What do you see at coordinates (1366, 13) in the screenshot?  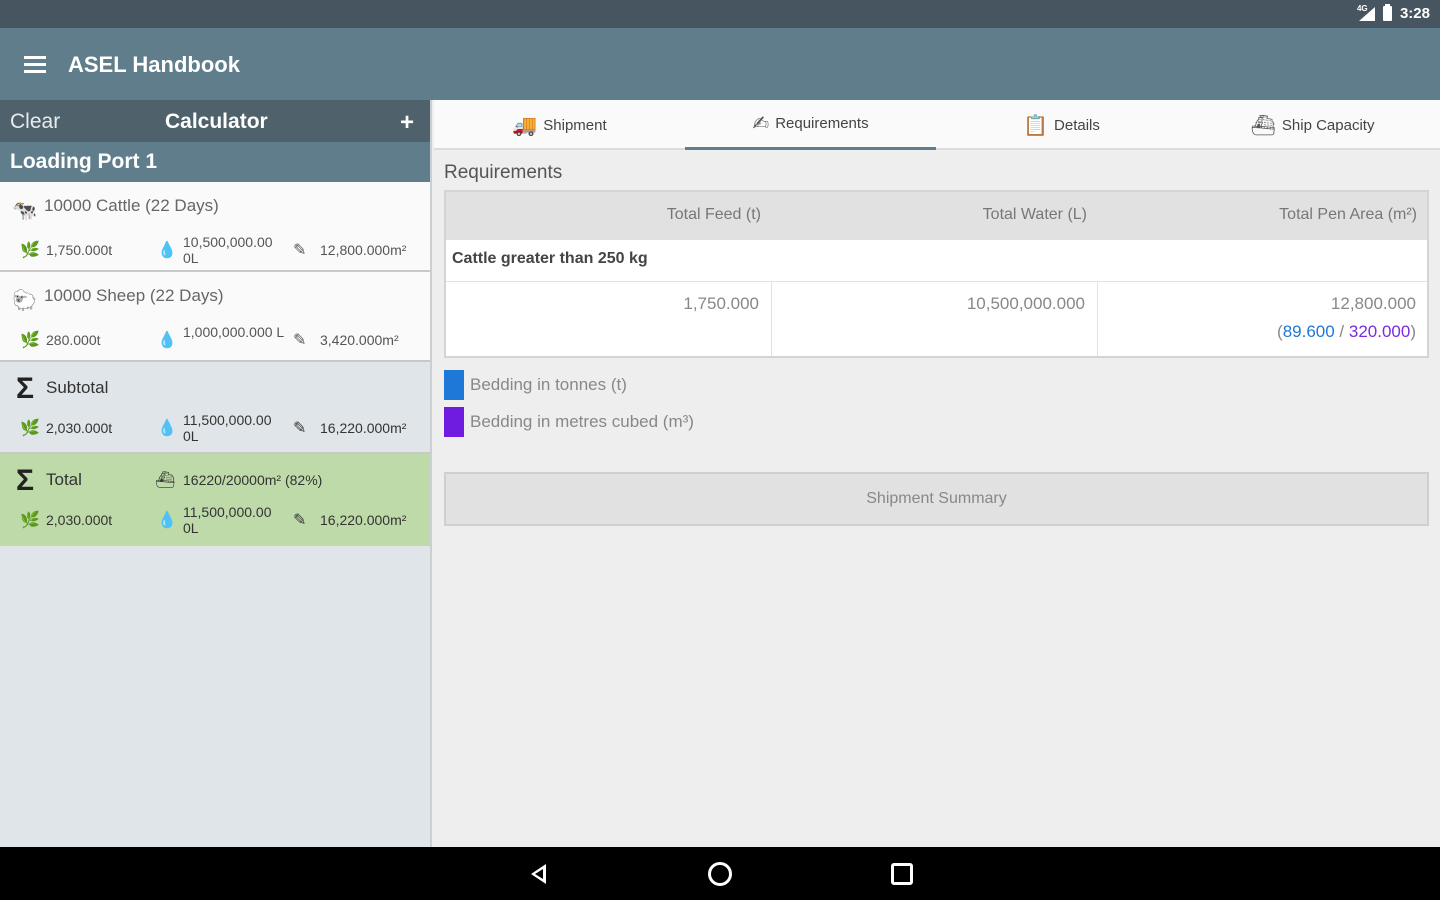 I see `signal-icon: 4G` at bounding box center [1366, 13].